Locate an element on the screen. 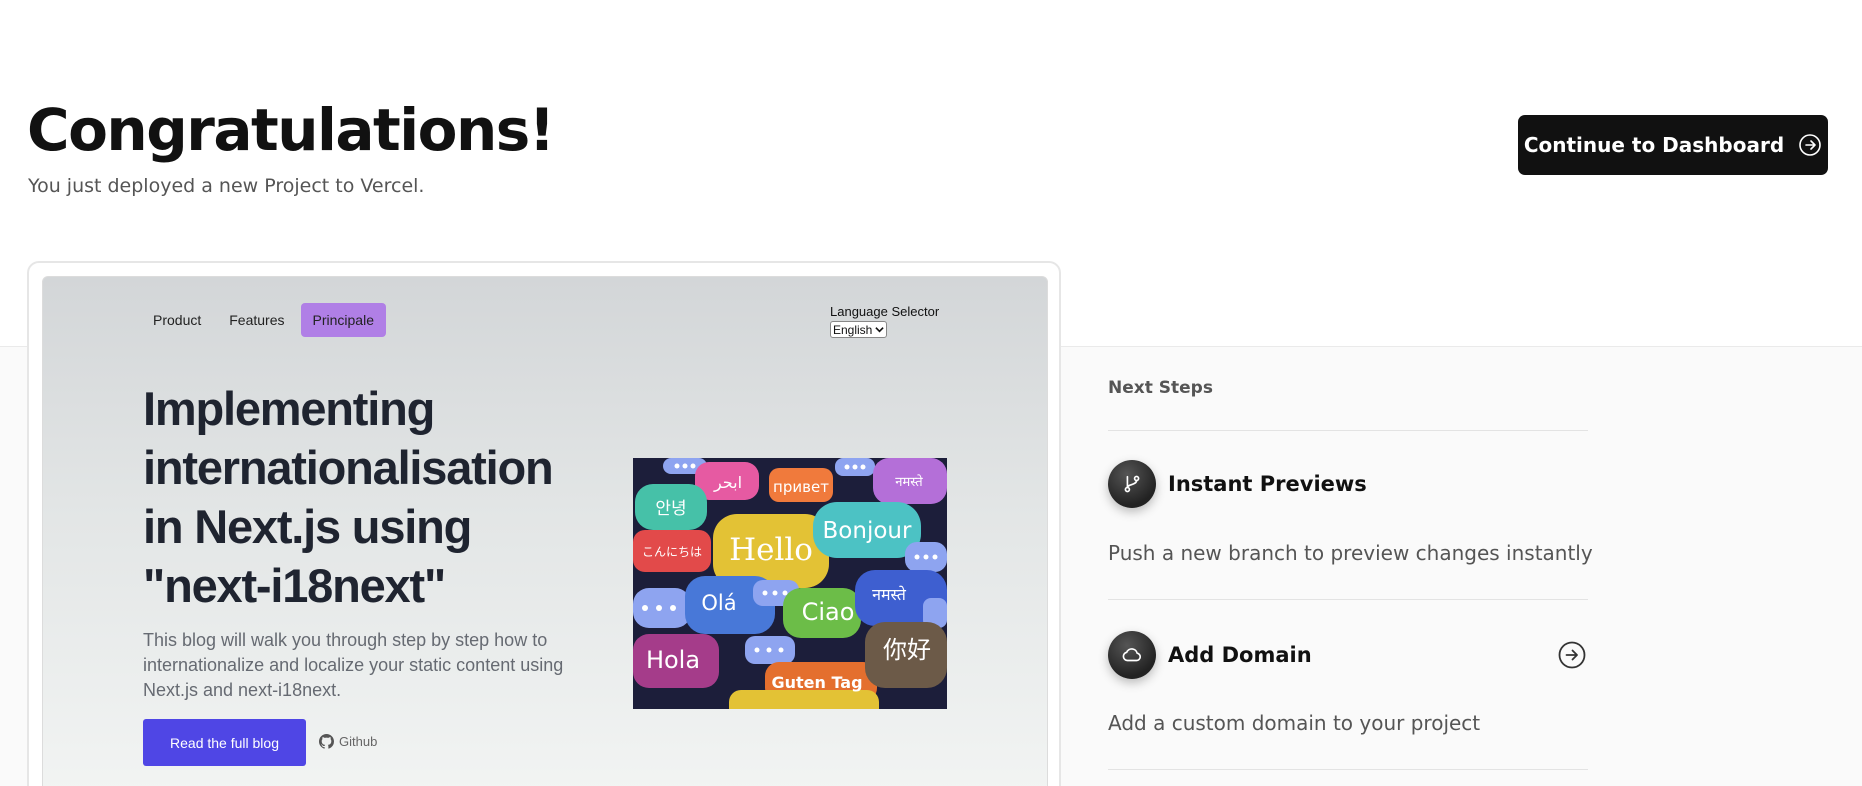 The width and height of the screenshot is (1862, 786). bubble-word-arabic: ابحر is located at coordinates (727, 483).